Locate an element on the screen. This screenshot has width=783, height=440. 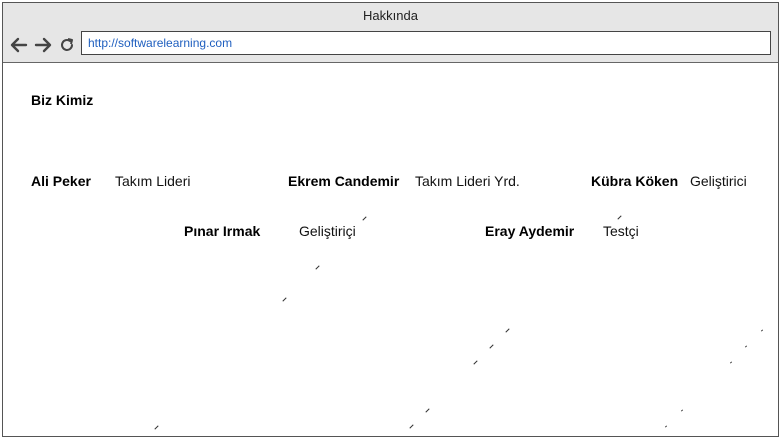
address-bar: http://softwarelearning.com is located at coordinates (426, 43).